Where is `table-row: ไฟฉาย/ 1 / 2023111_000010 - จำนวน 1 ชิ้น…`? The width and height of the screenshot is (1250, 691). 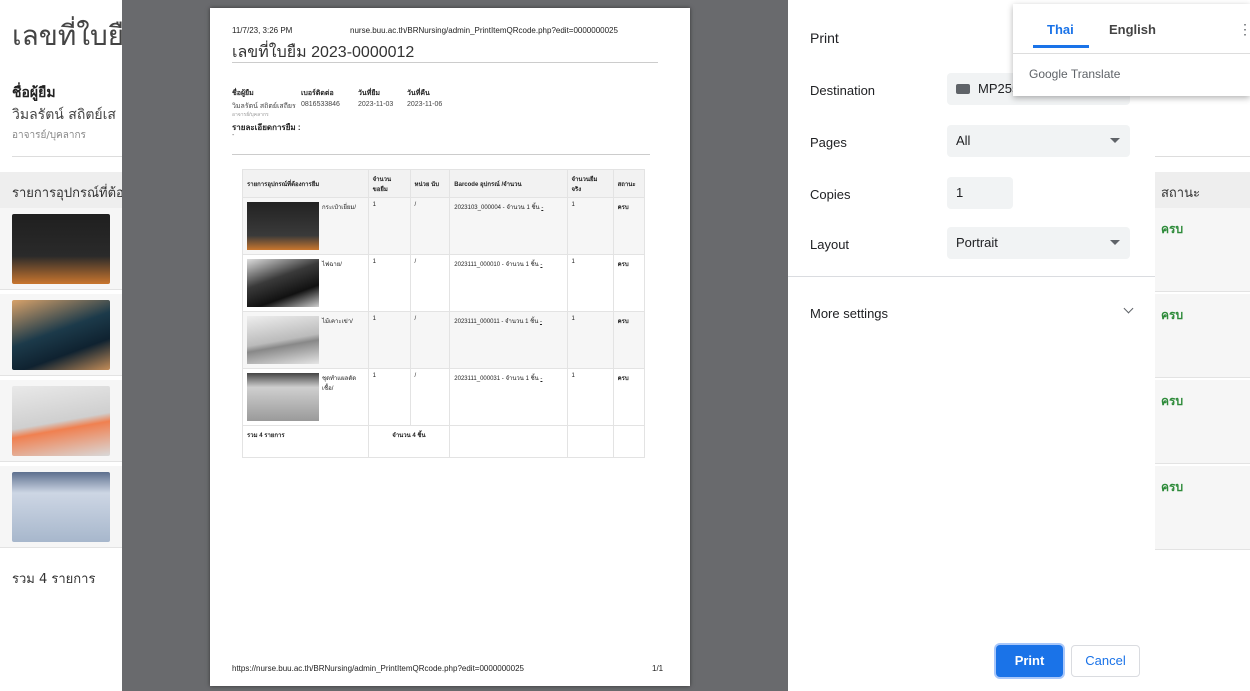
table-row: ไฟฉาย/ 1 / 2023111_000010 - จำนวน 1 ชิ้น… is located at coordinates (443, 283).